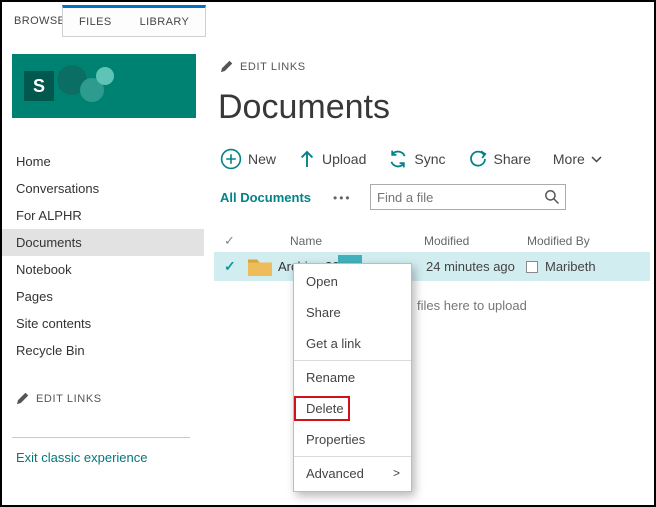  I want to click on exit-classic-experience-link: Exit classic experience, so click(82, 457).